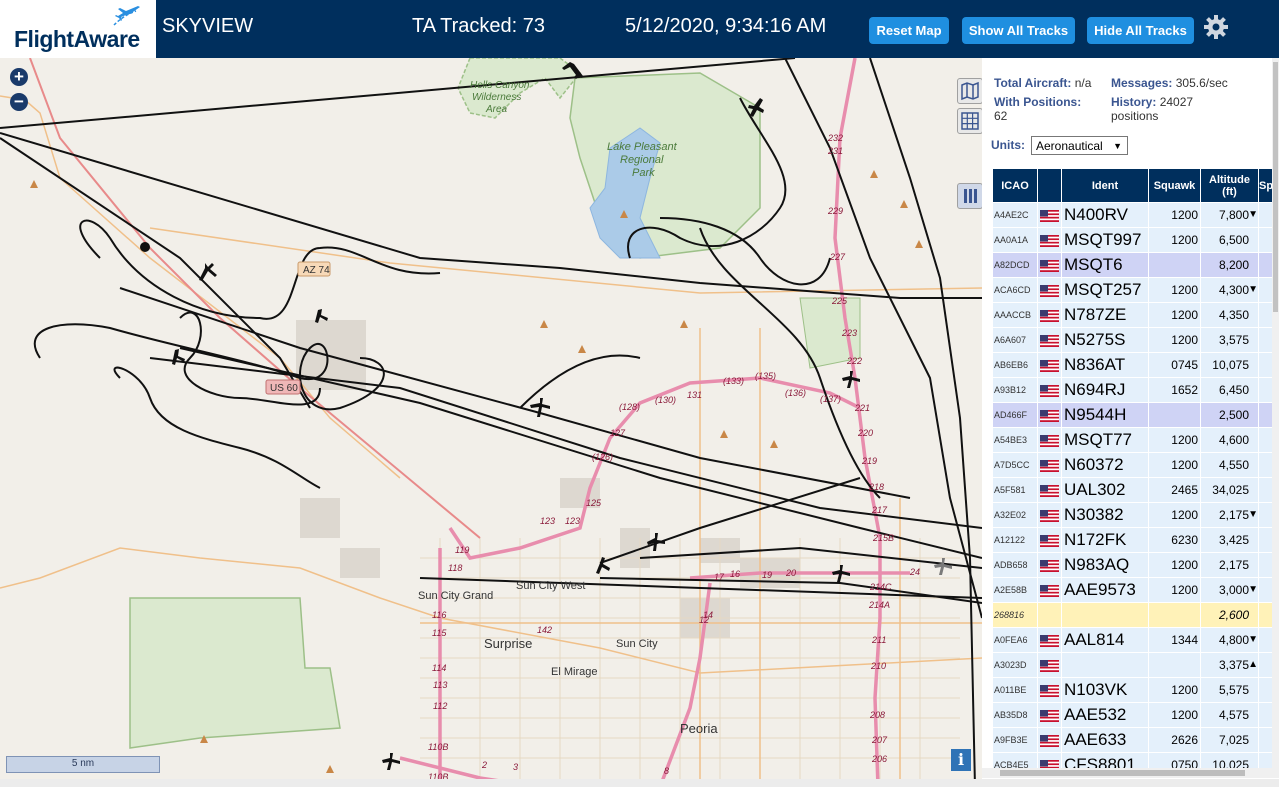 The image size is (1279, 787). Describe the element at coordinates (1015, 565) in the screenshot. I see `icao-cell: ADB658` at that location.